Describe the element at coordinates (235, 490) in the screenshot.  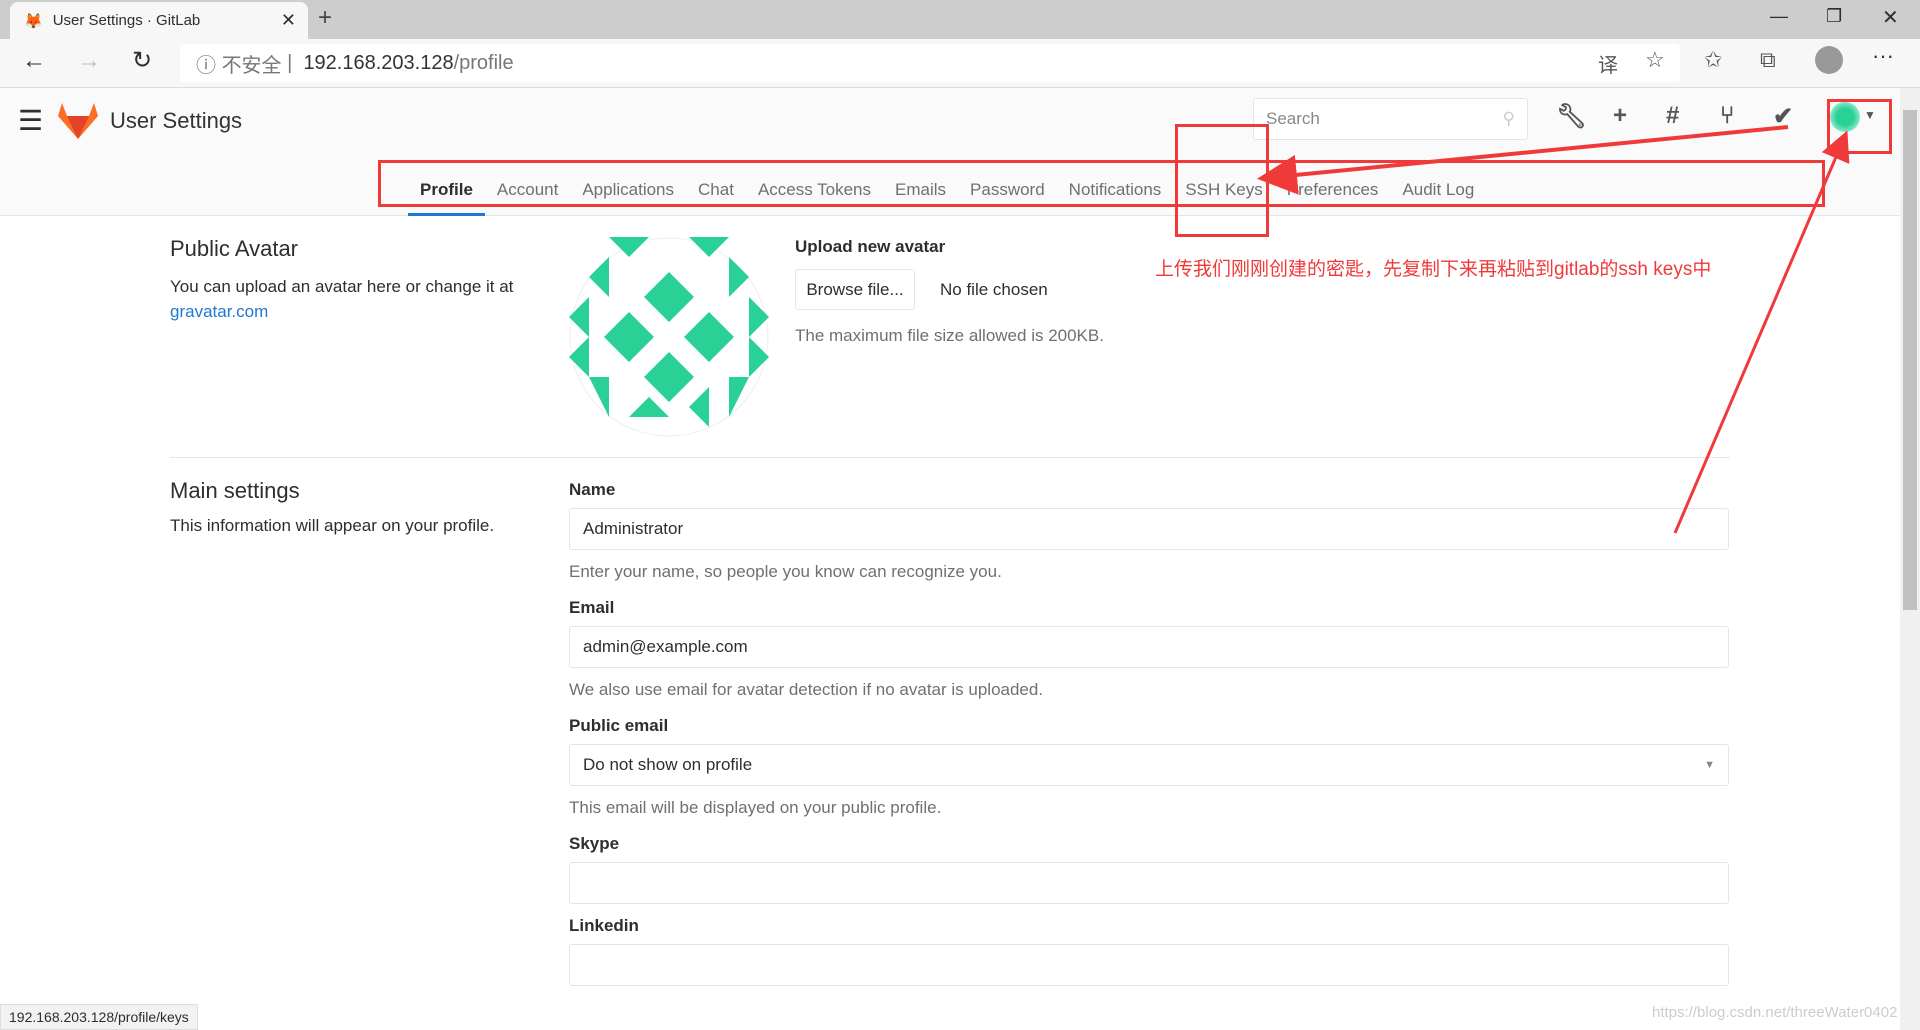
I see `section-heading: Main settings` at that location.